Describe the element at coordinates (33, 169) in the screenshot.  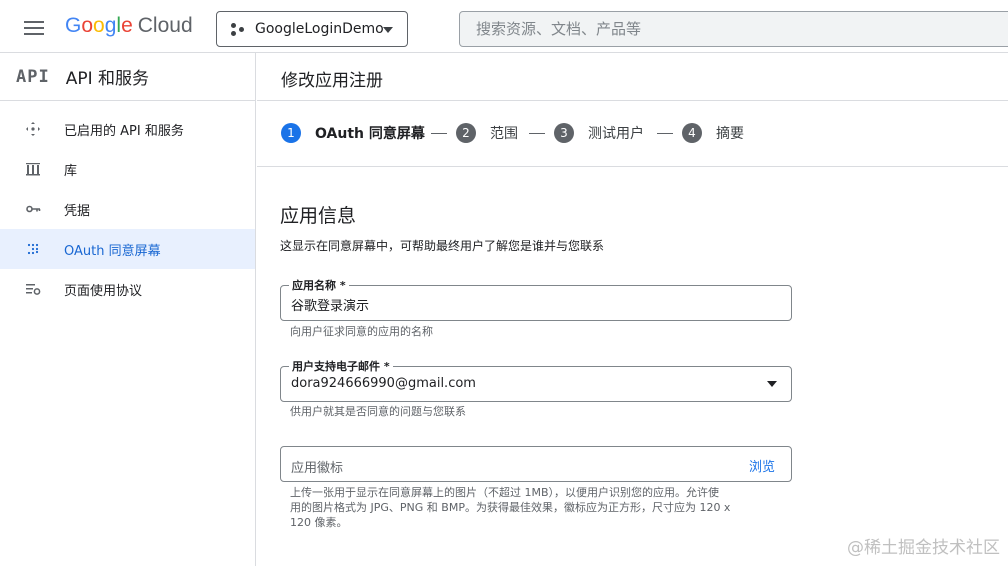
I see `library-icon` at that location.